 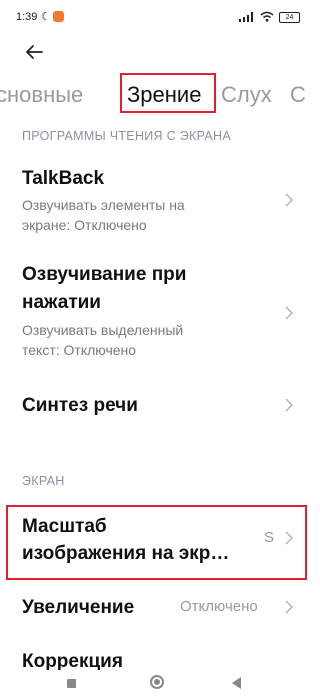 What do you see at coordinates (157, 608) in the screenshot?
I see `magnification-item: Увеличение Отключено` at bounding box center [157, 608].